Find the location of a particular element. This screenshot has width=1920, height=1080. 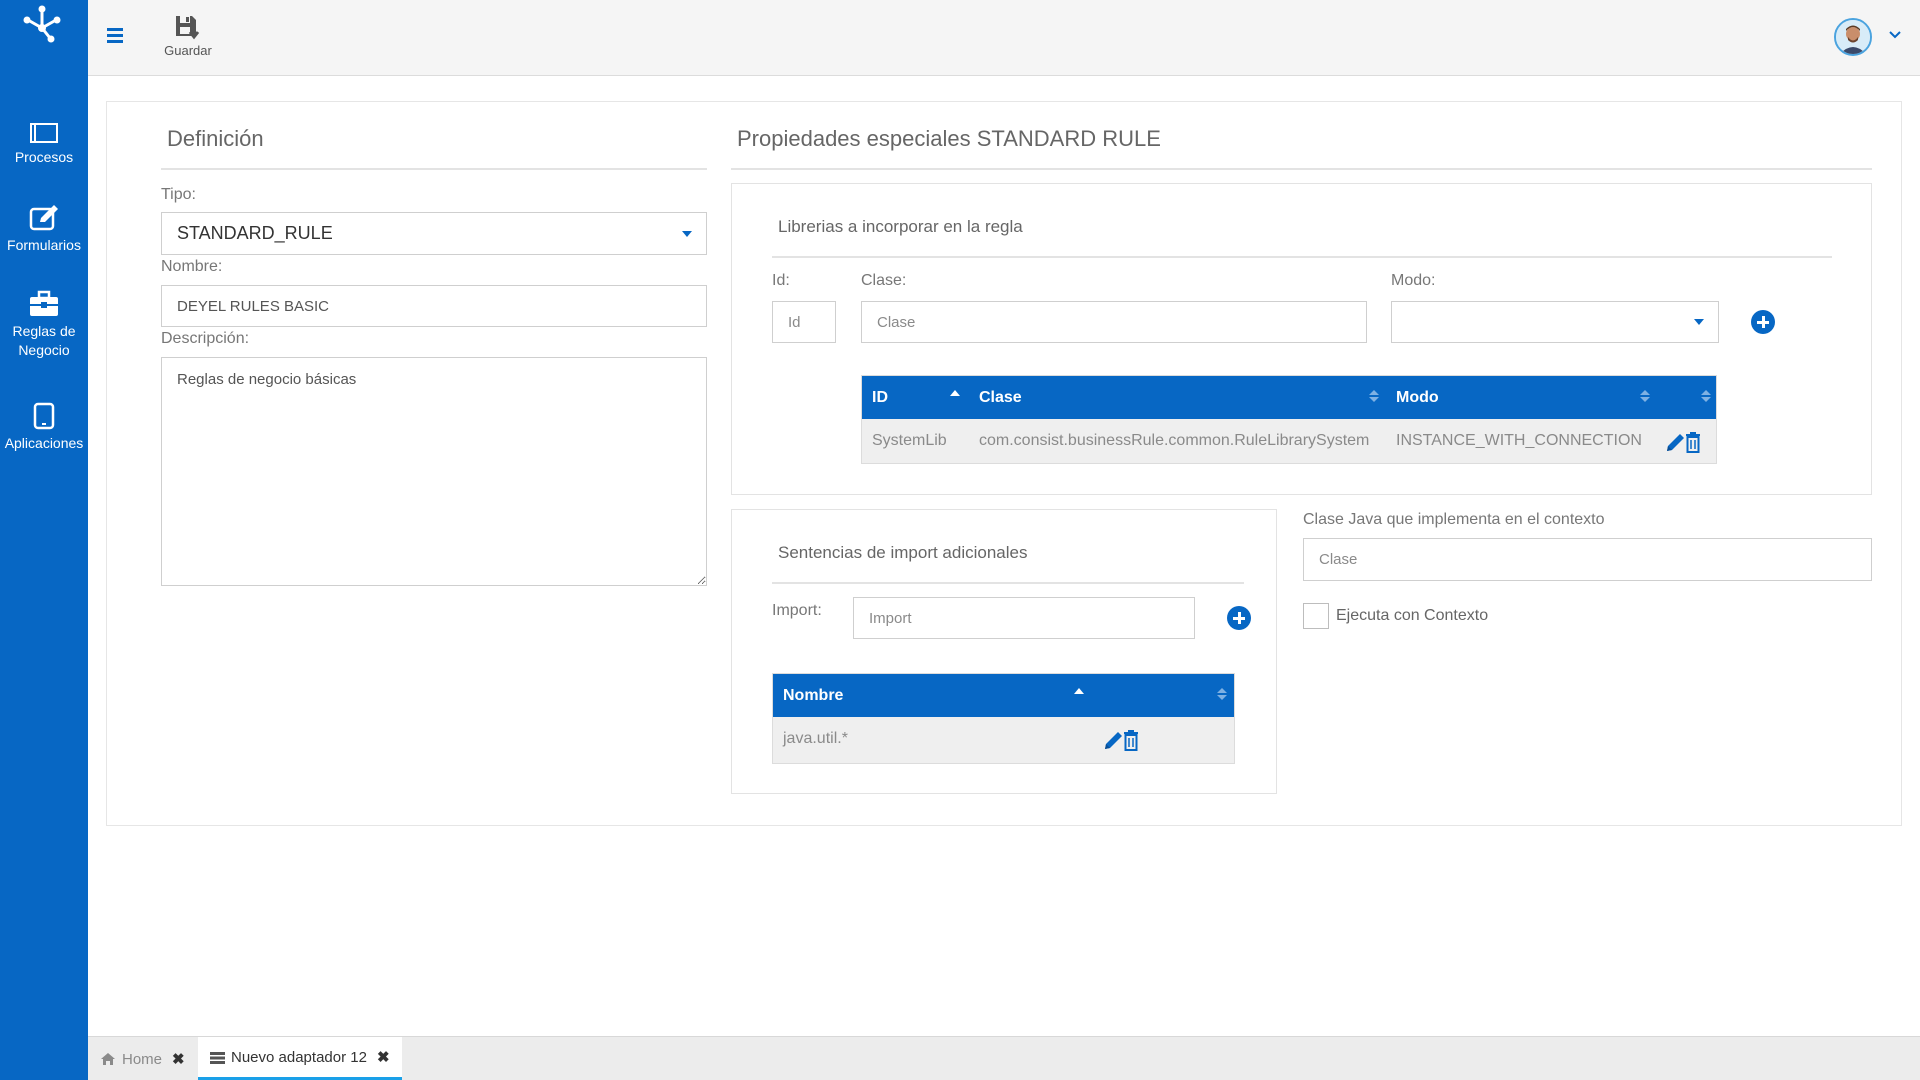

java-class-label: Clase Java que implementa en el contexto is located at coordinates (1454, 519).